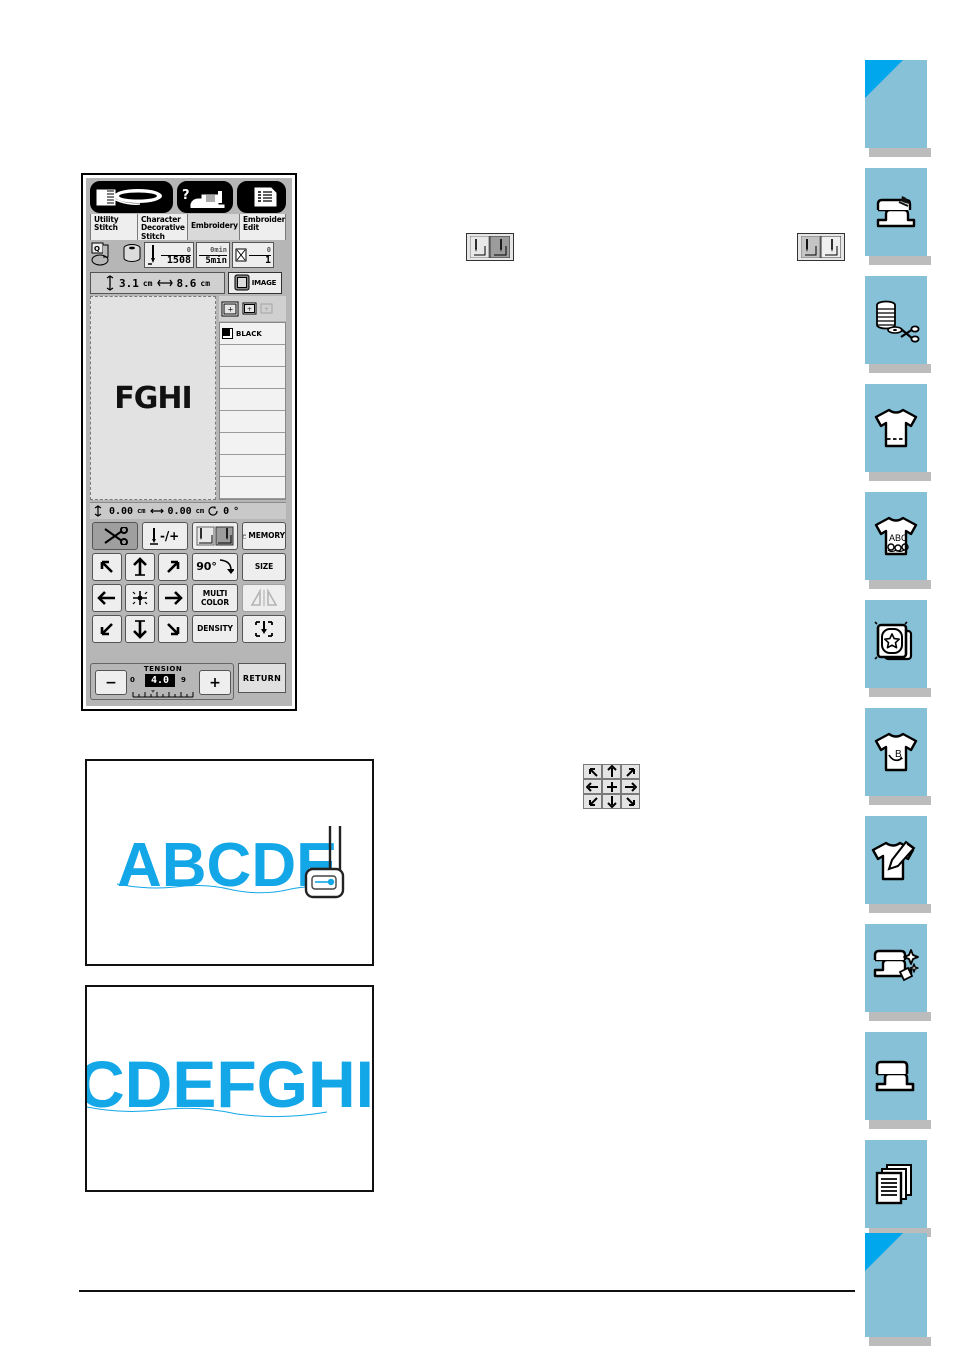  What do you see at coordinates (214, 227) in the screenshot?
I see `tab-embroidery: Embroidery` at bounding box center [214, 227].